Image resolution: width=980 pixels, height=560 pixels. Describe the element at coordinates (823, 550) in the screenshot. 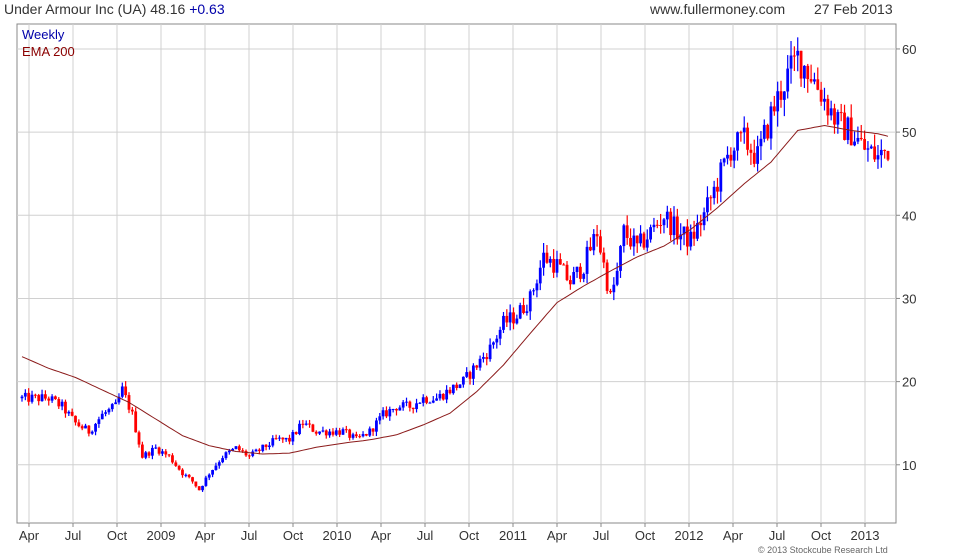

I see `copyright: © 2013 Stockcube Research Ltd` at that location.